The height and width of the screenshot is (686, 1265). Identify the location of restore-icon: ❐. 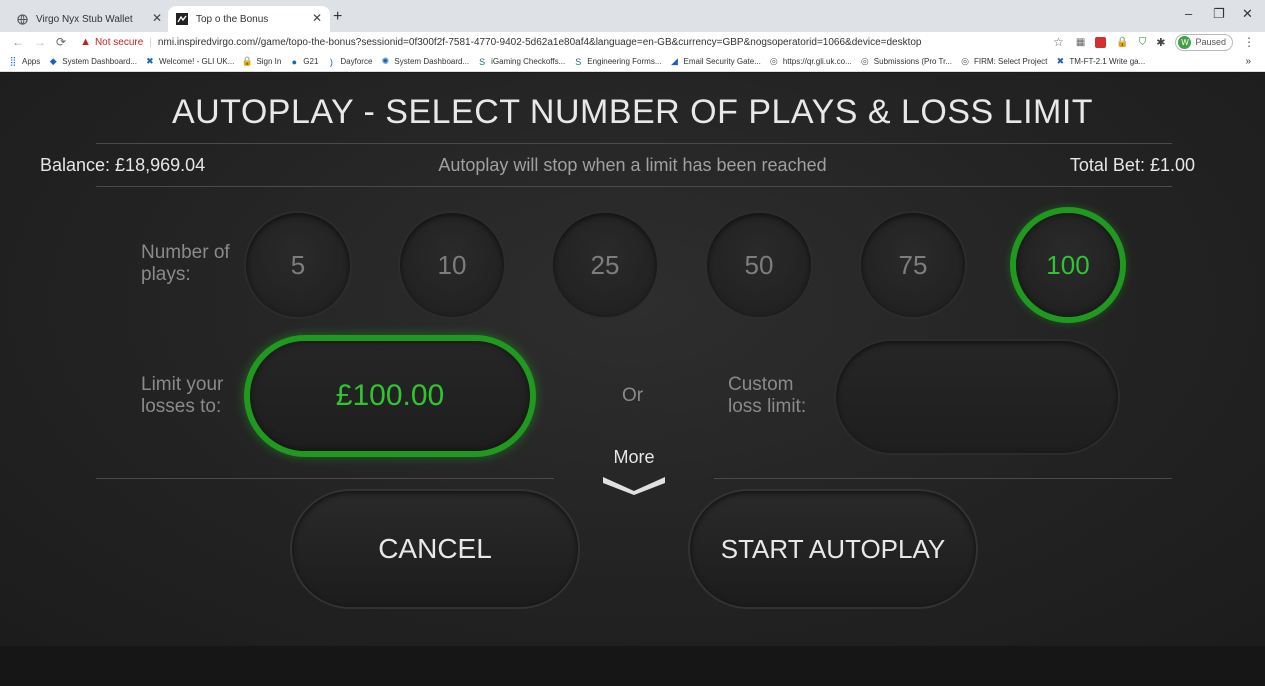
(1219, 14).